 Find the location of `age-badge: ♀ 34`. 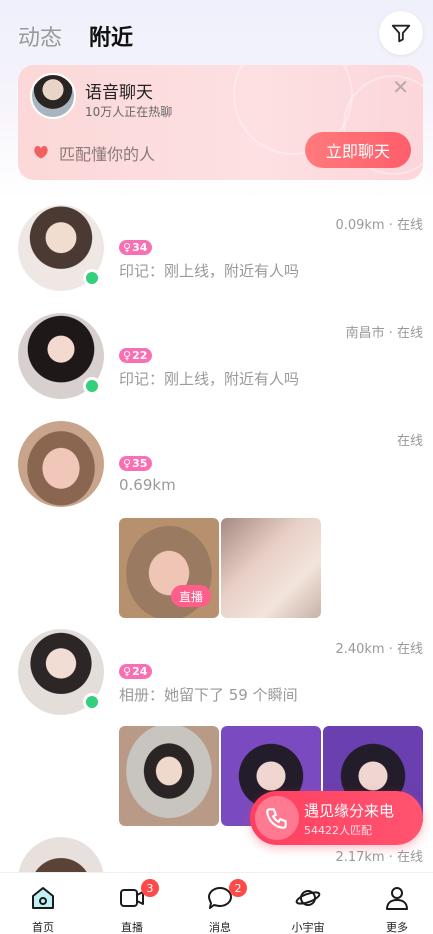

age-badge: ♀ 34 is located at coordinates (136, 247).